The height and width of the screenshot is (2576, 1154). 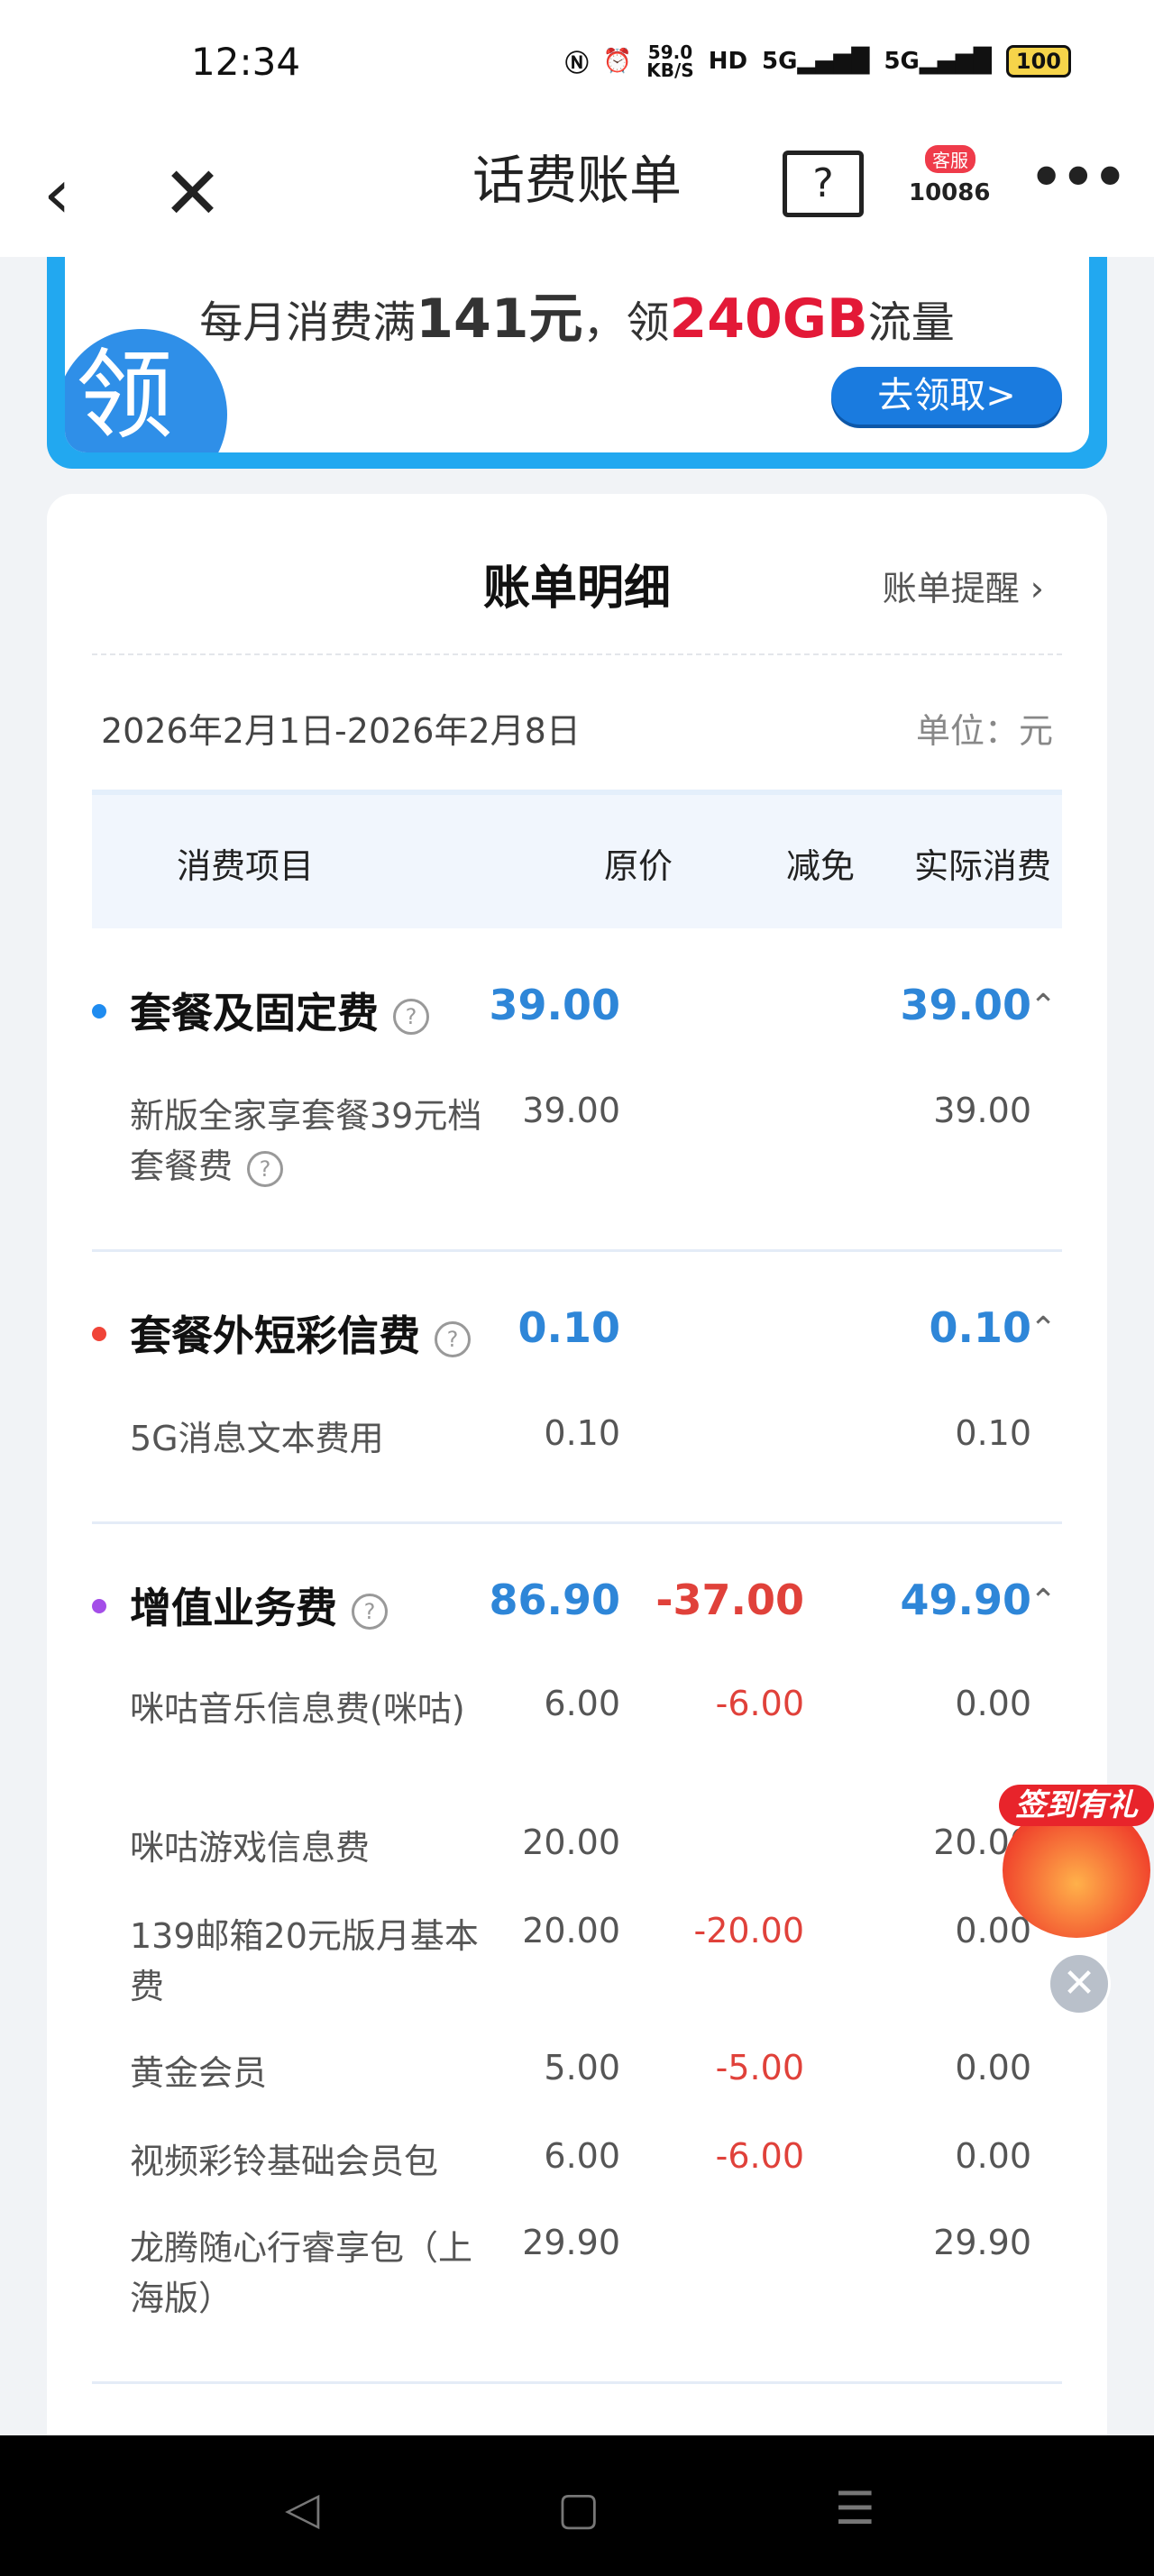 What do you see at coordinates (963, 585) in the screenshot?
I see `bill-reminder-link: 账单提醒 ›` at bounding box center [963, 585].